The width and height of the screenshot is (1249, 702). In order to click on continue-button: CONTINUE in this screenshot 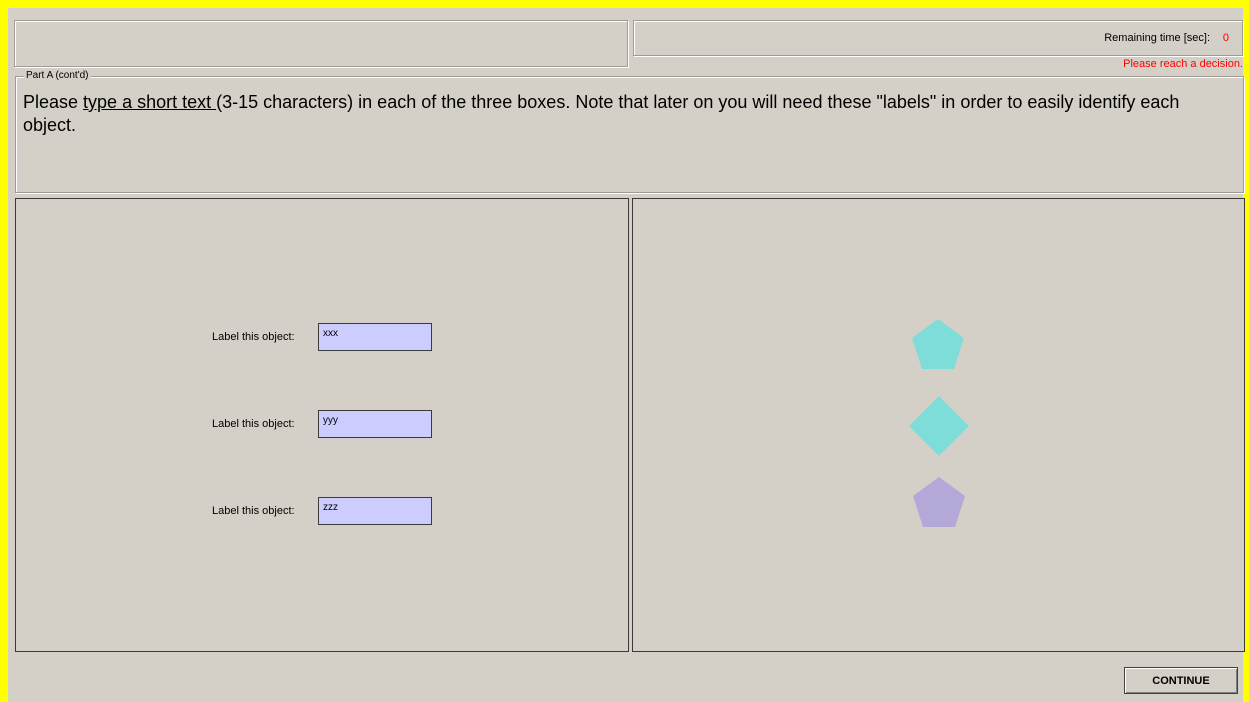, I will do `click(1181, 680)`.